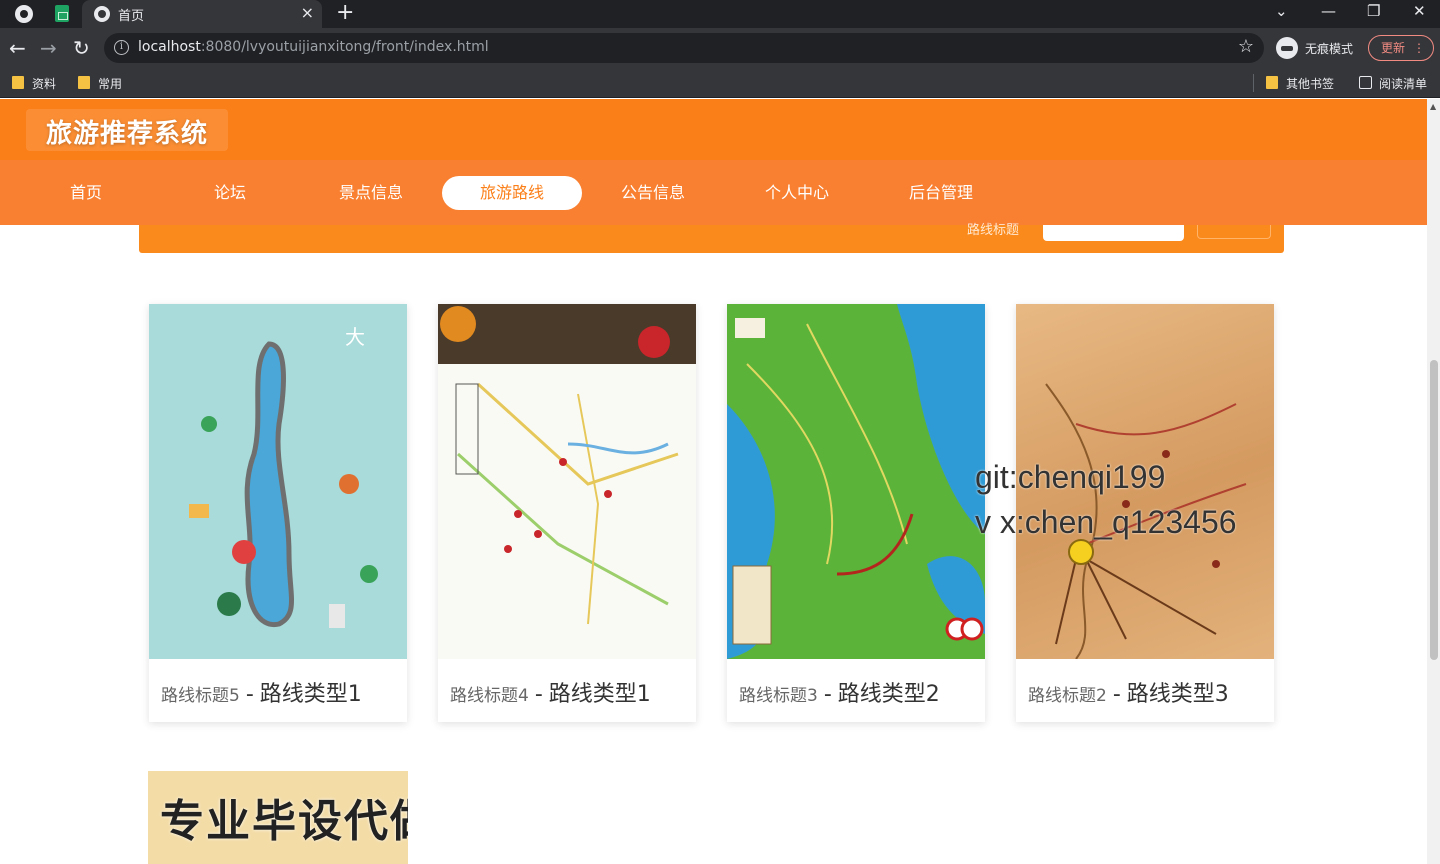 The height and width of the screenshot is (864, 1440). Describe the element at coordinates (713, 129) in the screenshot. I see `site-header: 旅游推荐系统` at that location.